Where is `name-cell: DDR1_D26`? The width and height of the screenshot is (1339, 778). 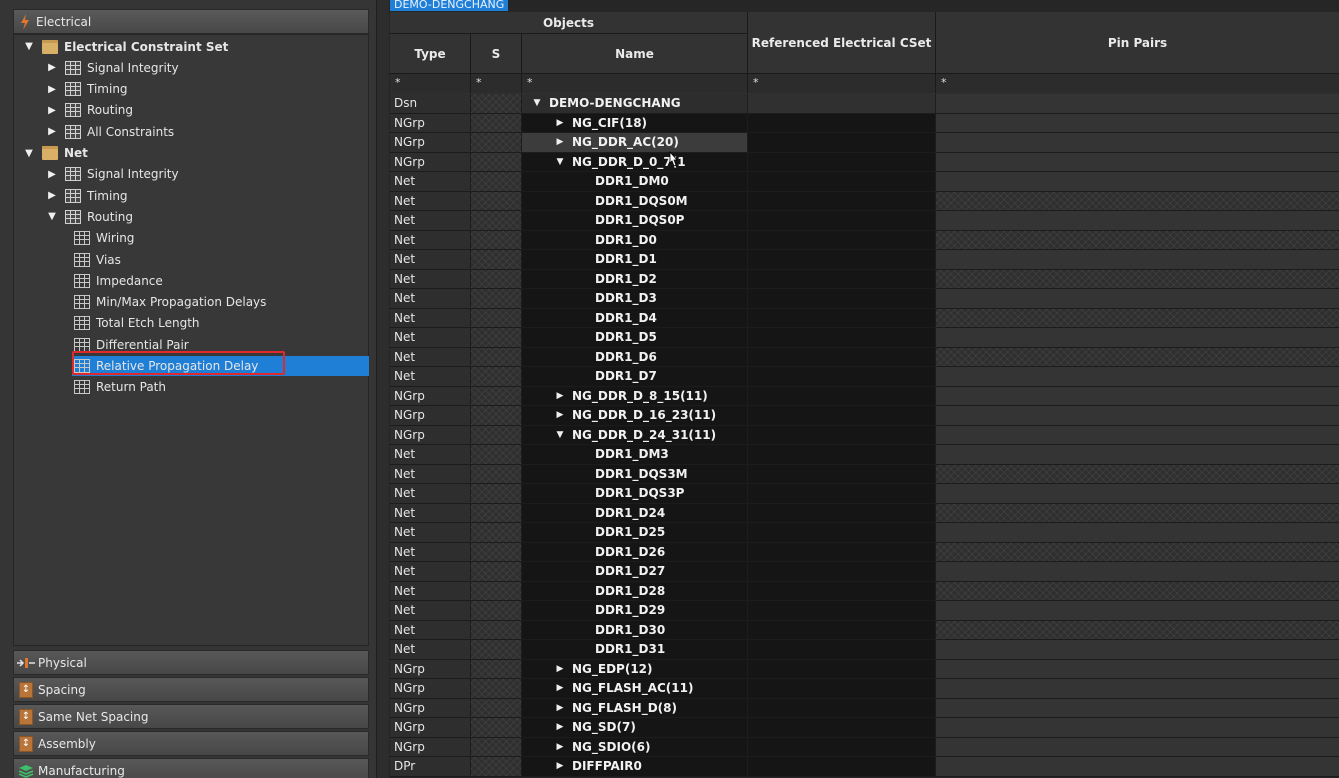 name-cell: DDR1_D26 is located at coordinates (635, 551).